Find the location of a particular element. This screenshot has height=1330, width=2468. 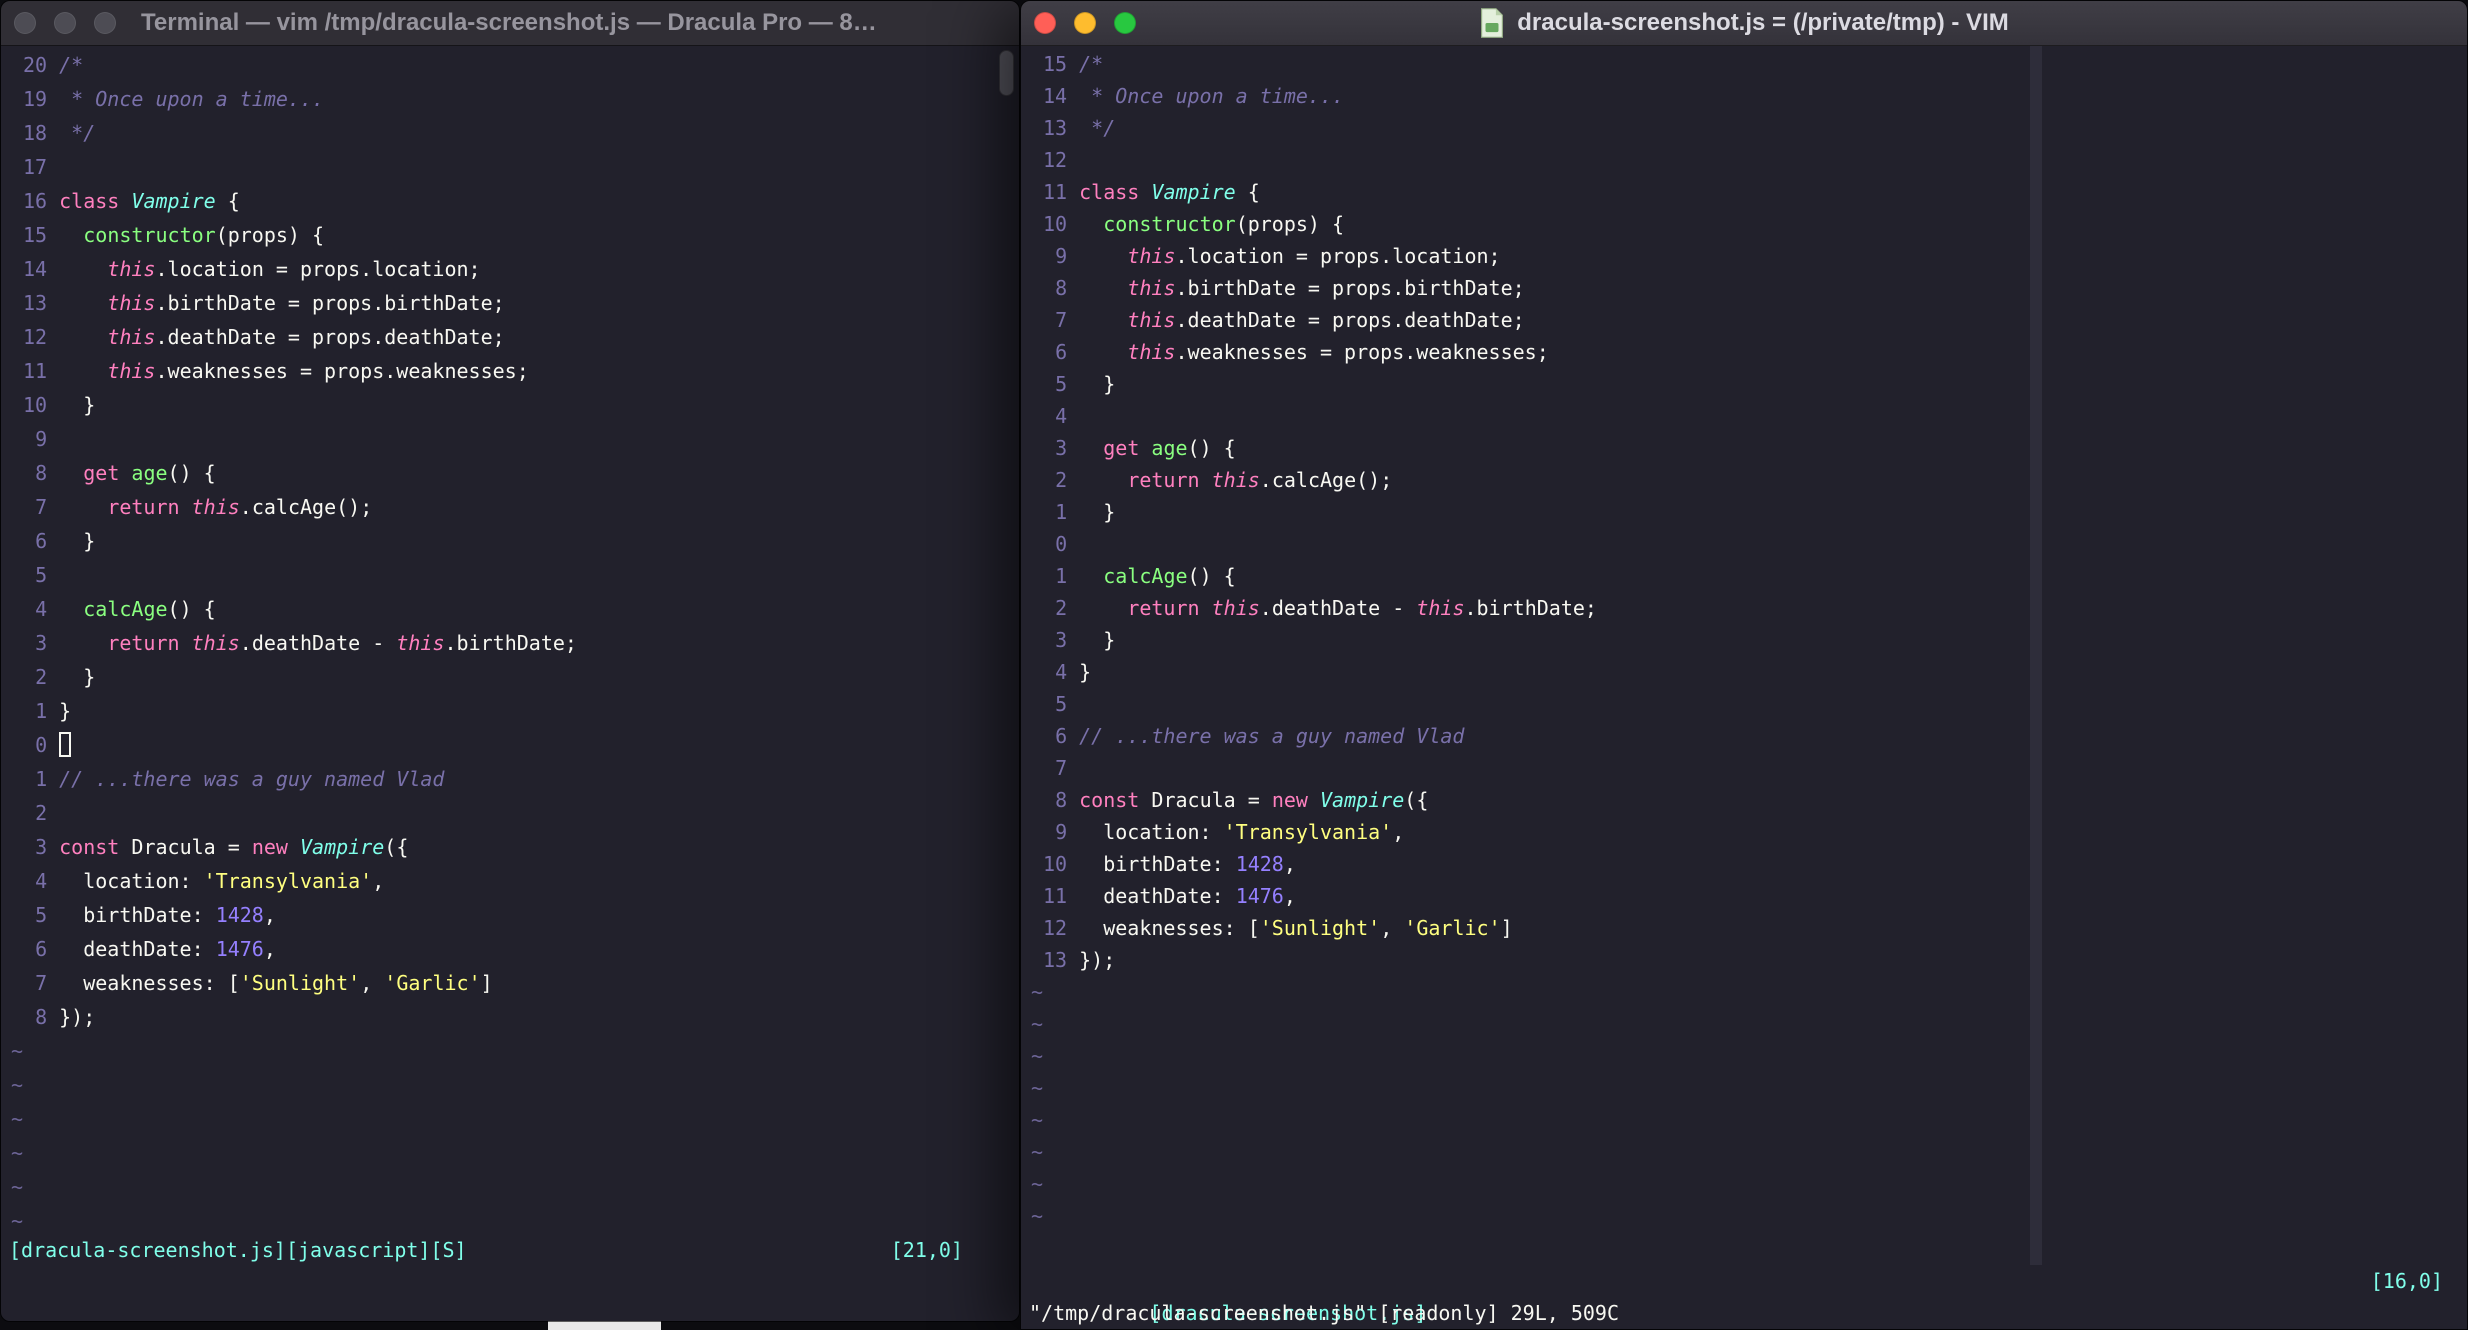

code-line: 5 } is located at coordinates (1749, 384).